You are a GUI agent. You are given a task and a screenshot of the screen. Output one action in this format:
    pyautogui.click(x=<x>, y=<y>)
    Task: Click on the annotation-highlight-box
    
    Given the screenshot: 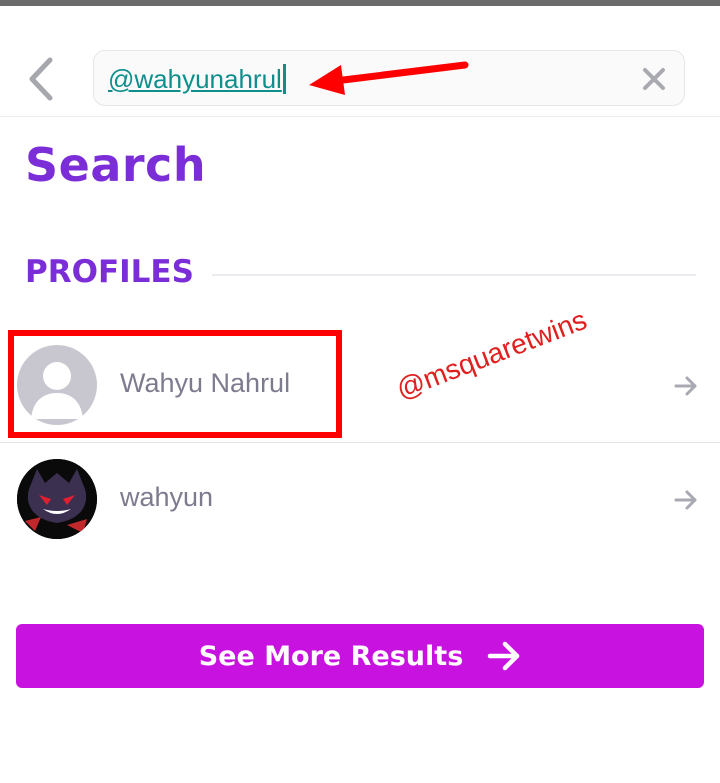 What is the action you would take?
    pyautogui.click(x=175, y=384)
    